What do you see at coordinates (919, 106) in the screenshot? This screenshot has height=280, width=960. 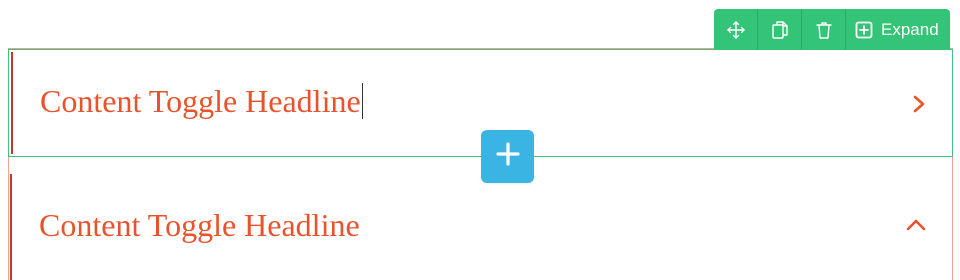 I see `chevron-right-icon` at bounding box center [919, 106].